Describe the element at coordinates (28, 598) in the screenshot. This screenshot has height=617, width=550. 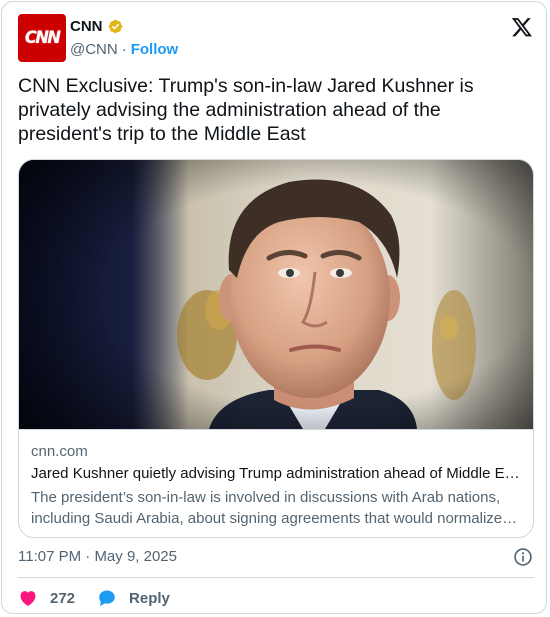
I see `heart-icon` at that location.